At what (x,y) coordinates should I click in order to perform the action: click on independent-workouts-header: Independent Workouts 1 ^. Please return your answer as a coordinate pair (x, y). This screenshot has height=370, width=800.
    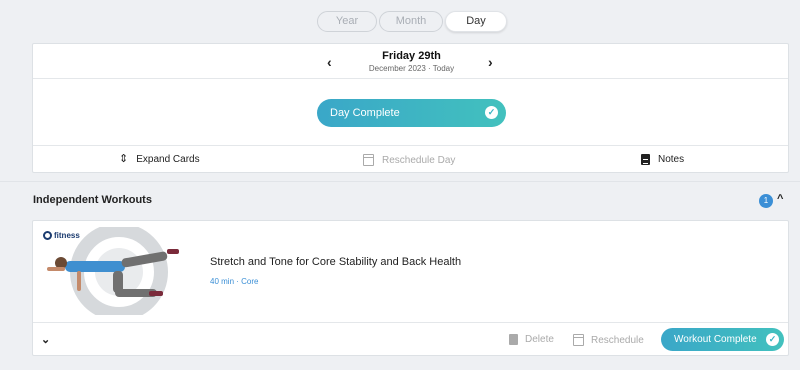
    Looking at the image, I should click on (400, 199).